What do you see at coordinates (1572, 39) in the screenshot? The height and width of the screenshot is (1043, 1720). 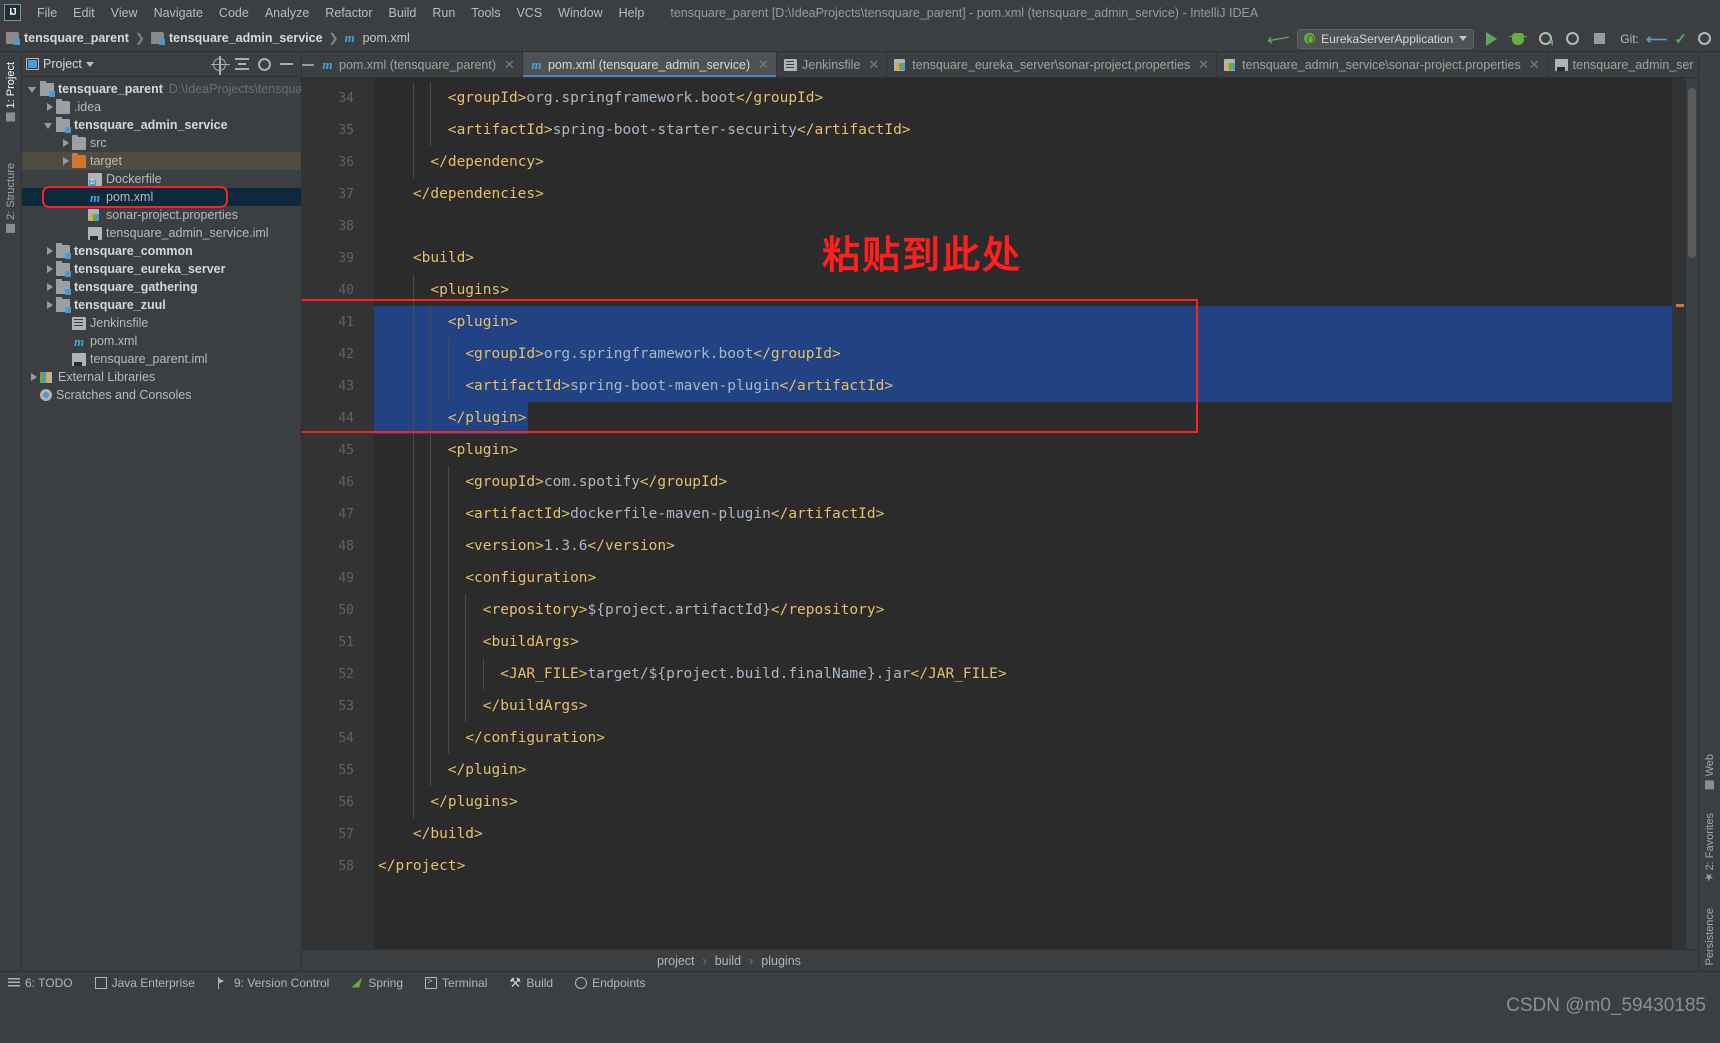 I see `profiler-button` at bounding box center [1572, 39].